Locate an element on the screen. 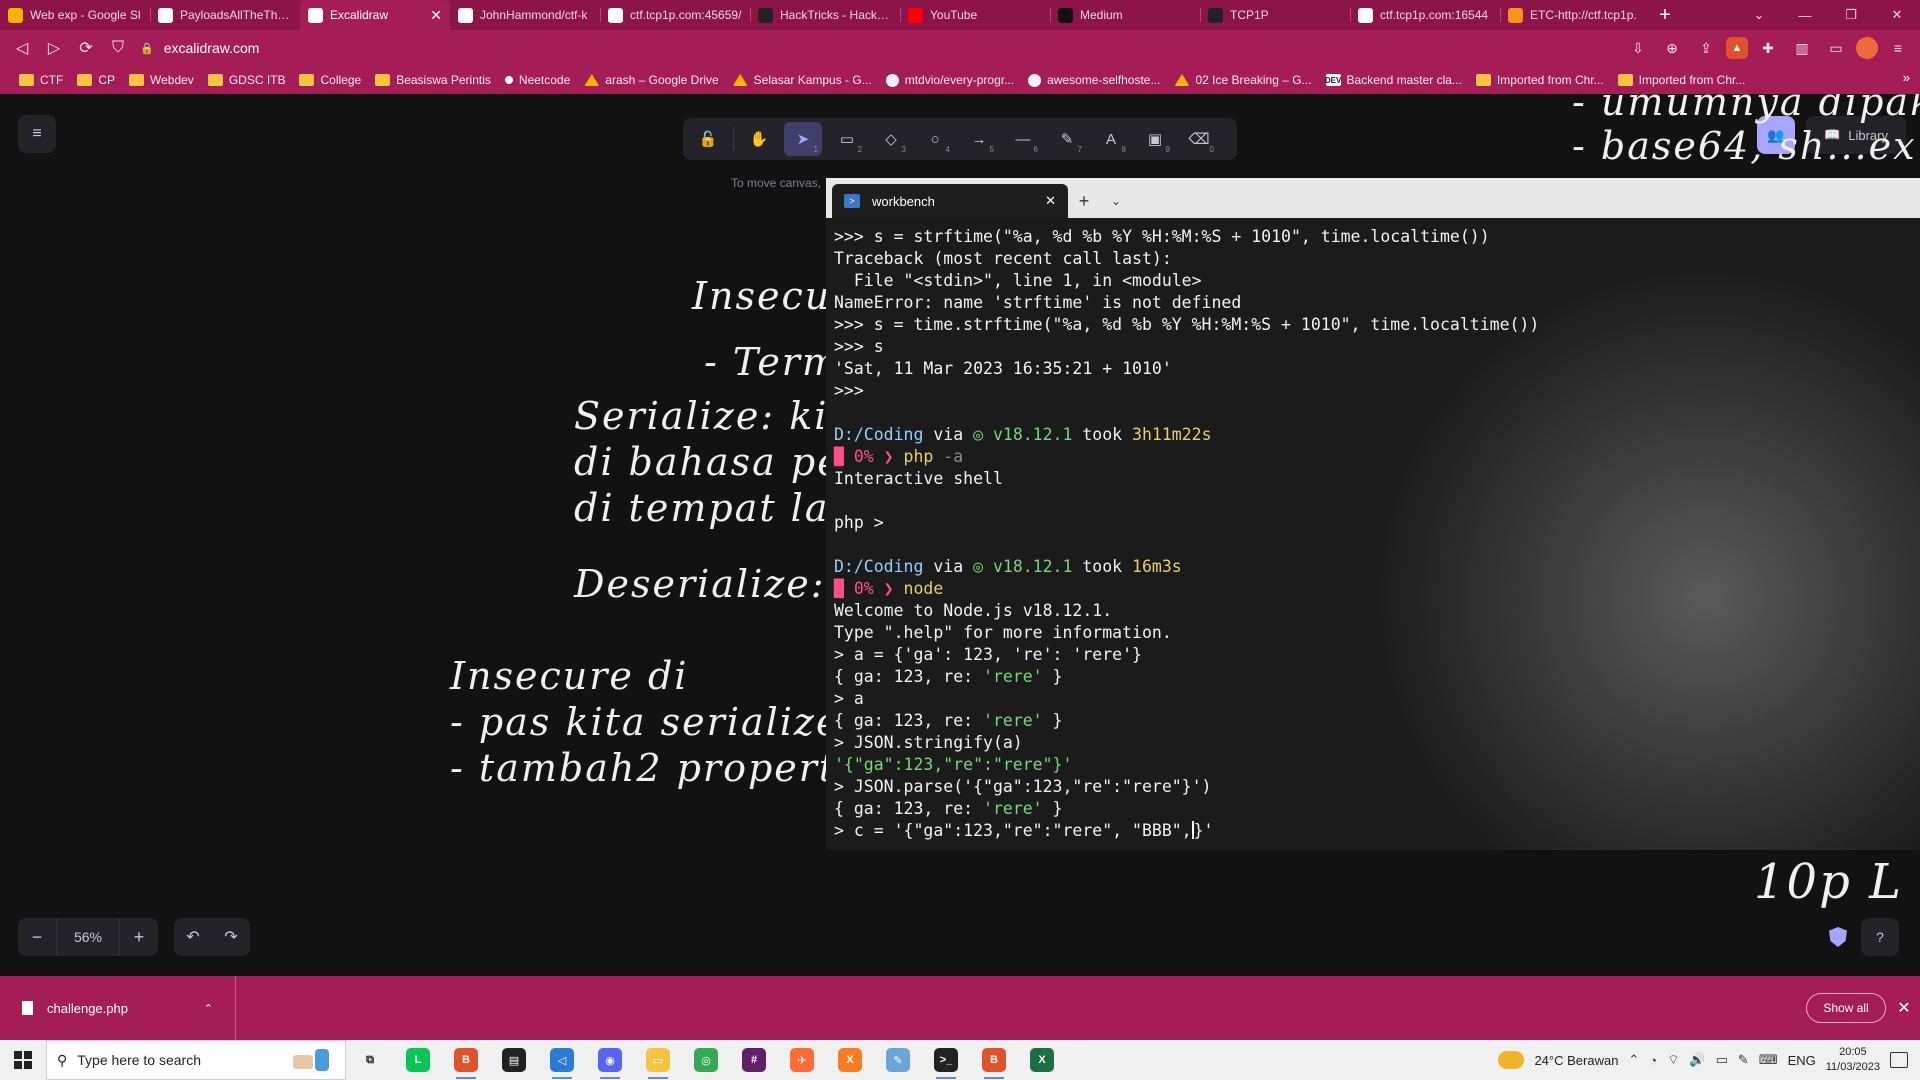 This screenshot has width=1920, height=1080. menu-icon: ≡ is located at coordinates (1898, 48).